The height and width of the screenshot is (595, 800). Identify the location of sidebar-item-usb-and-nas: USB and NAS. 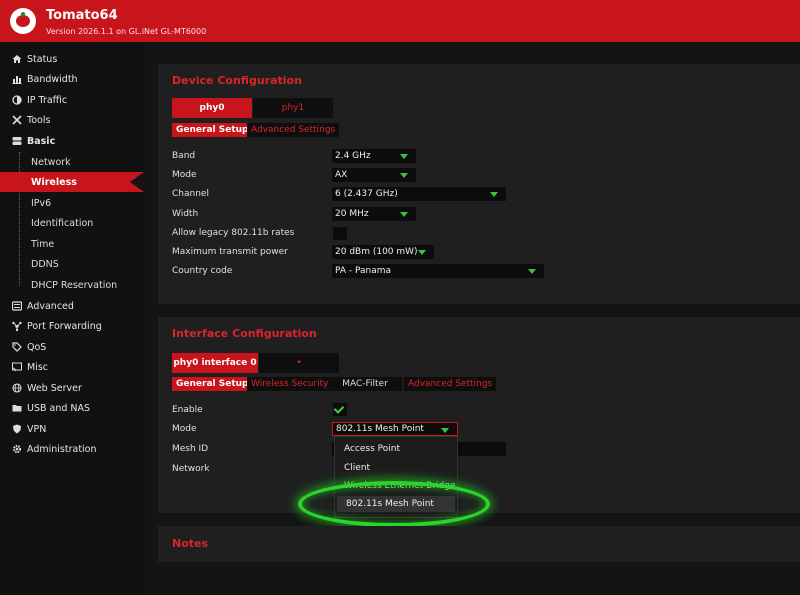
(72, 408).